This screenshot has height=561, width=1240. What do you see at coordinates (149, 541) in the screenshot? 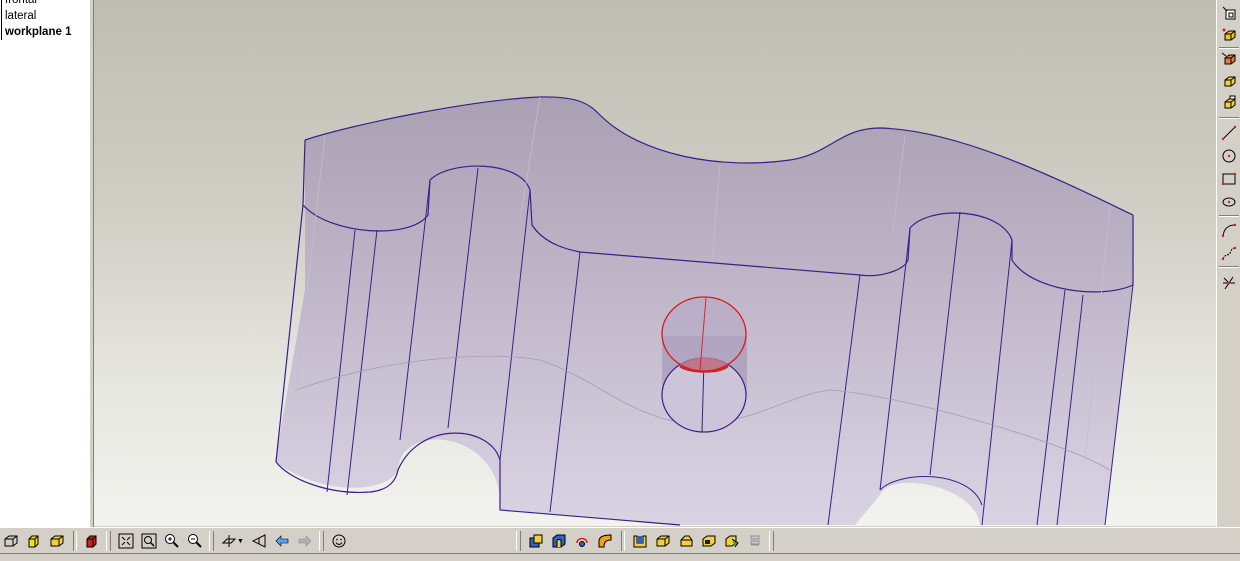
I see `zoom-window-icon` at bounding box center [149, 541].